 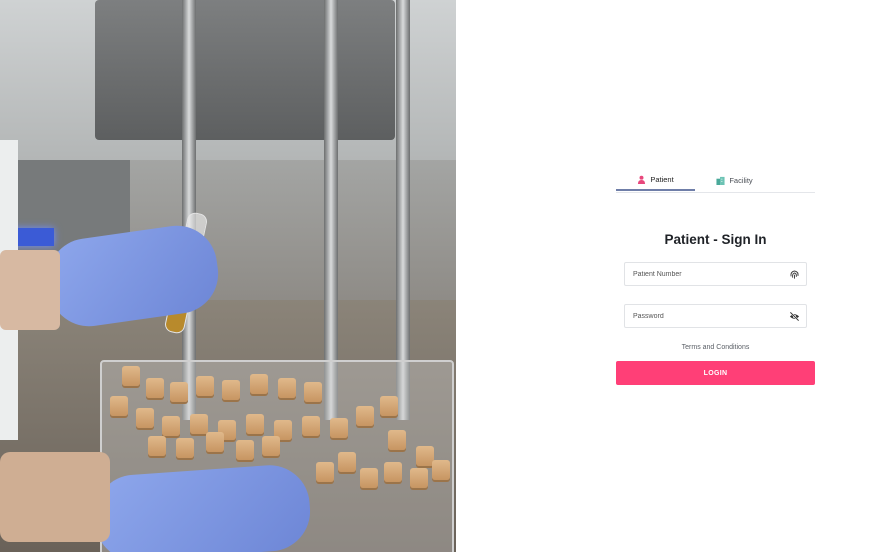 What do you see at coordinates (715, 347) in the screenshot?
I see `terms-link: Terms and Conditions` at bounding box center [715, 347].